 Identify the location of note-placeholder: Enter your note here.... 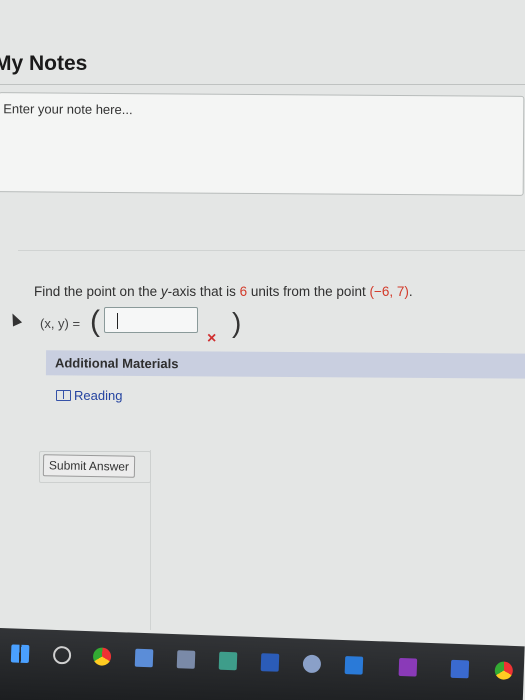
(68, 109).